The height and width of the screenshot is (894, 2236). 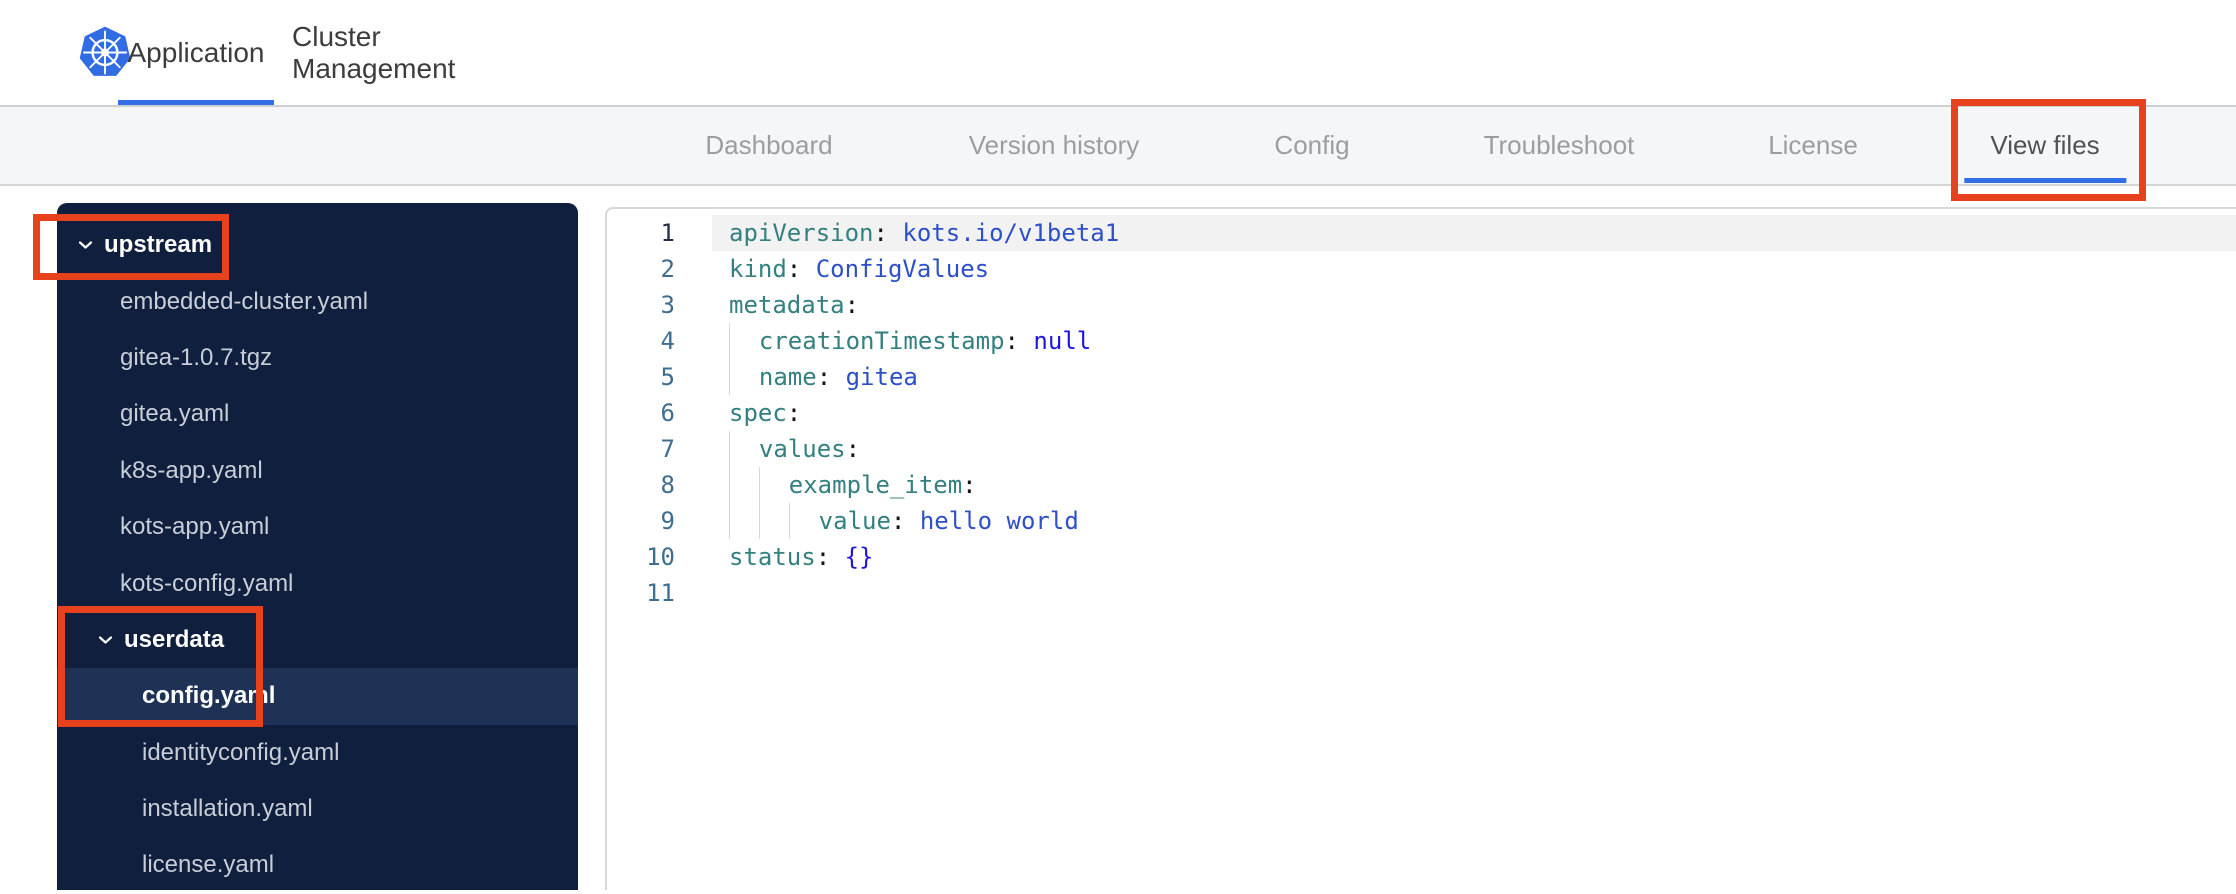 I want to click on subnav-tab-label: License, so click(x=1813, y=145).